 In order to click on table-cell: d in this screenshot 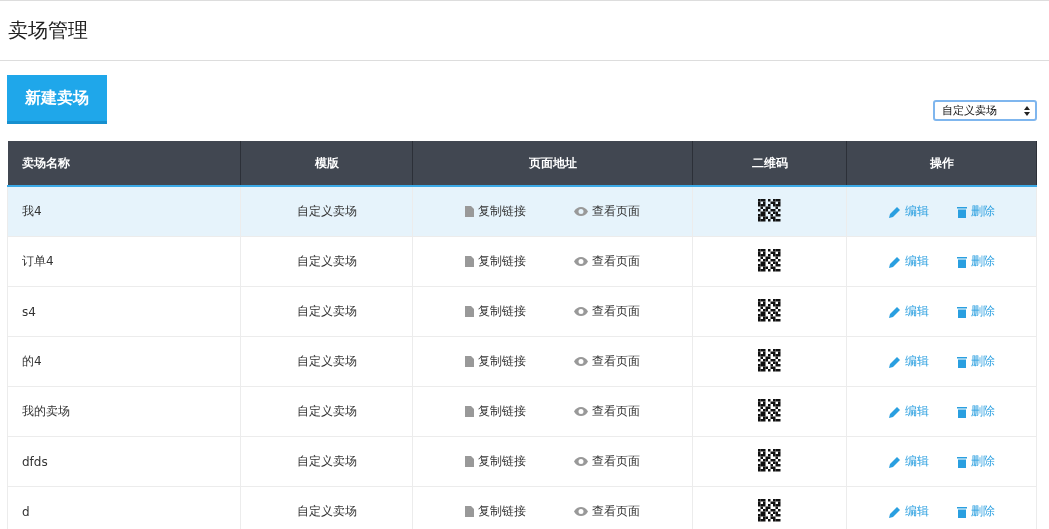, I will do `click(26, 511)`.